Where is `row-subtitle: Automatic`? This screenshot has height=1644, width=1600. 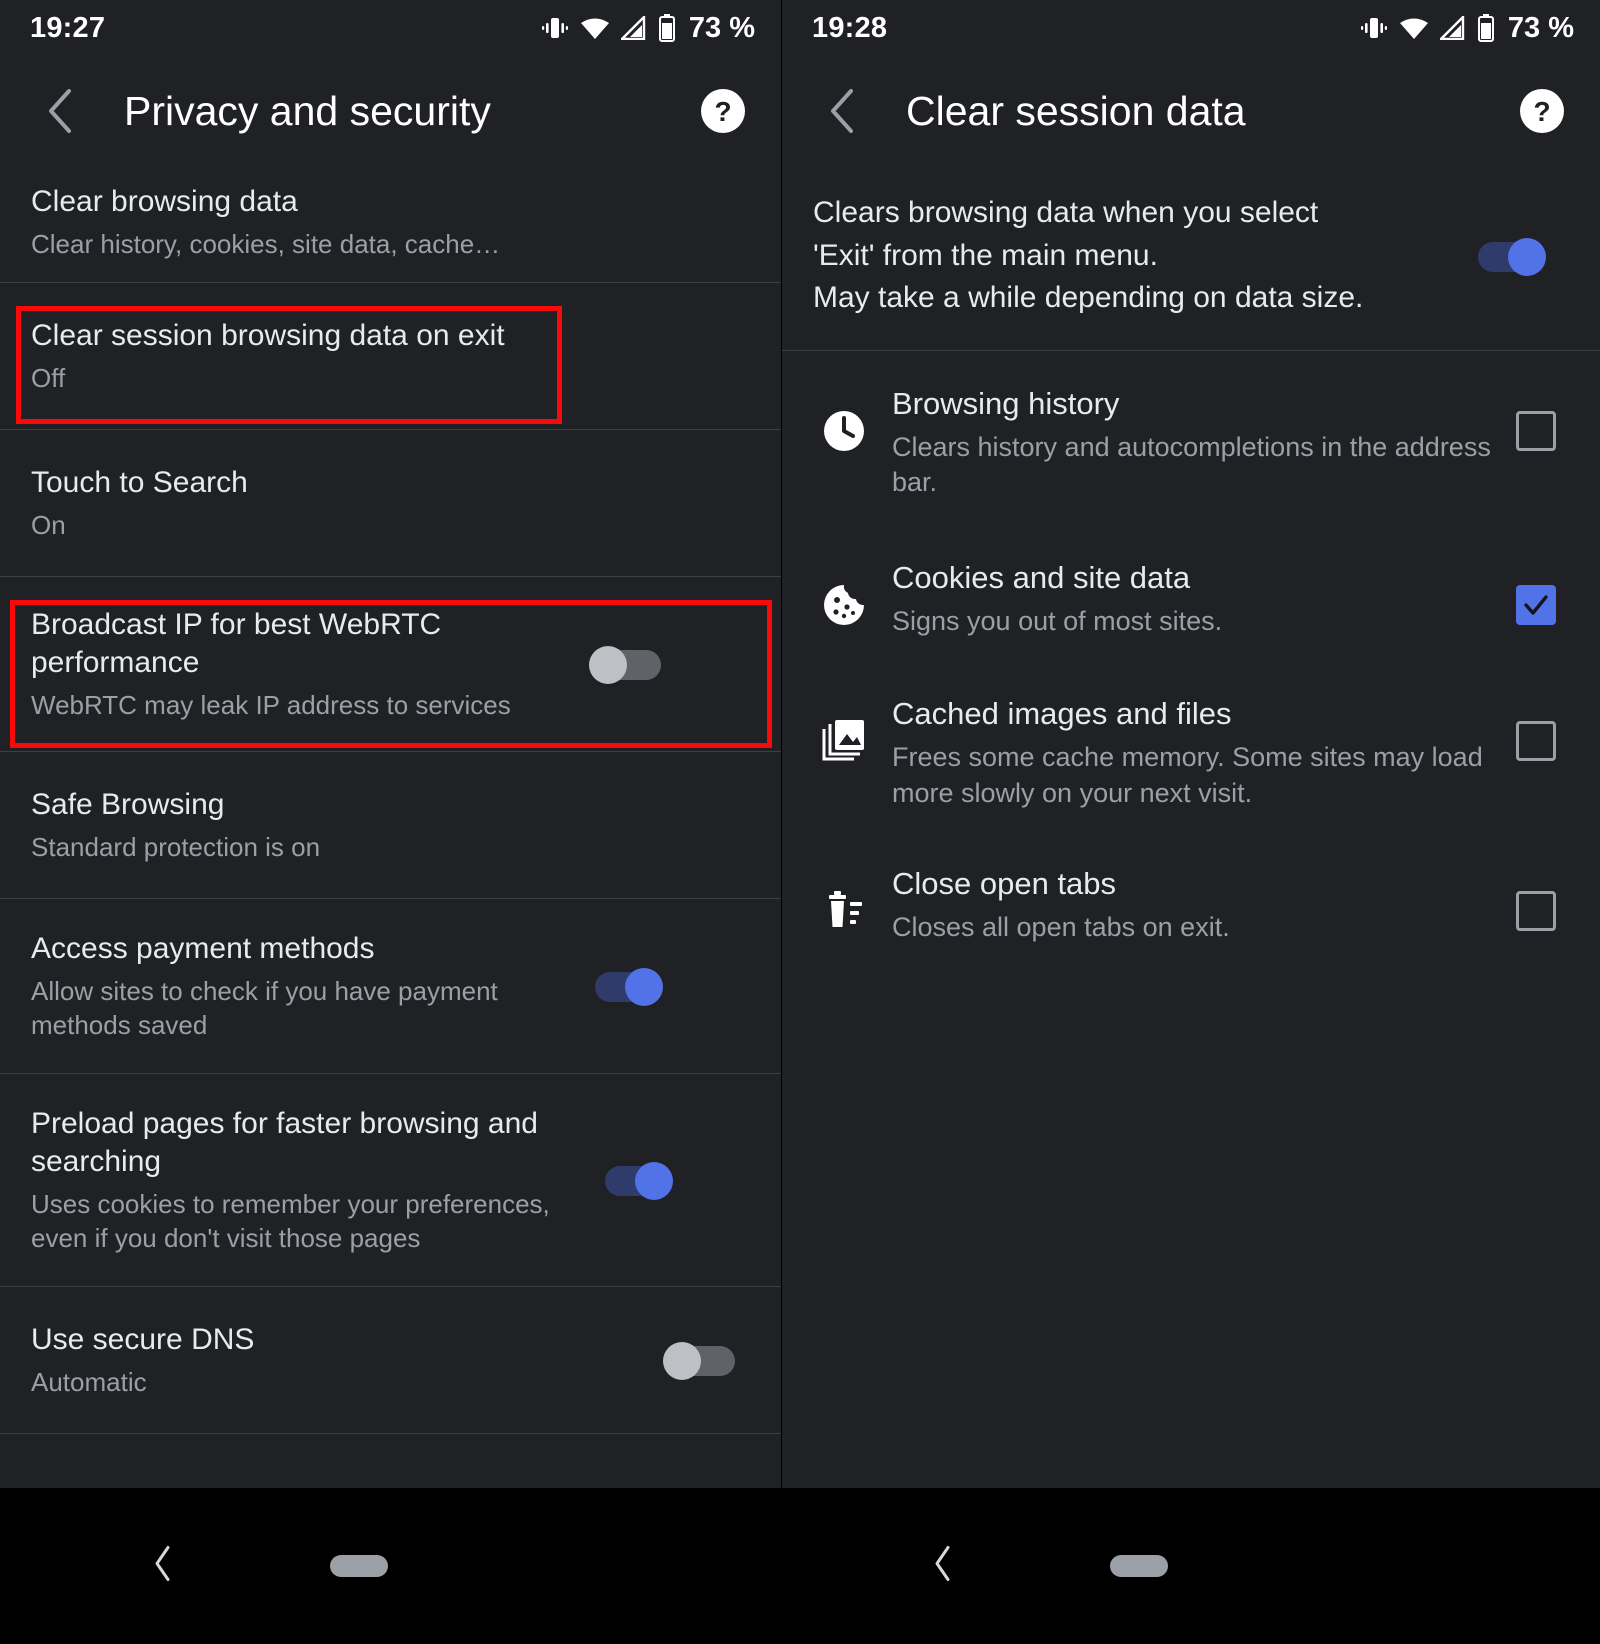 row-subtitle: Automatic is located at coordinates (89, 1381).